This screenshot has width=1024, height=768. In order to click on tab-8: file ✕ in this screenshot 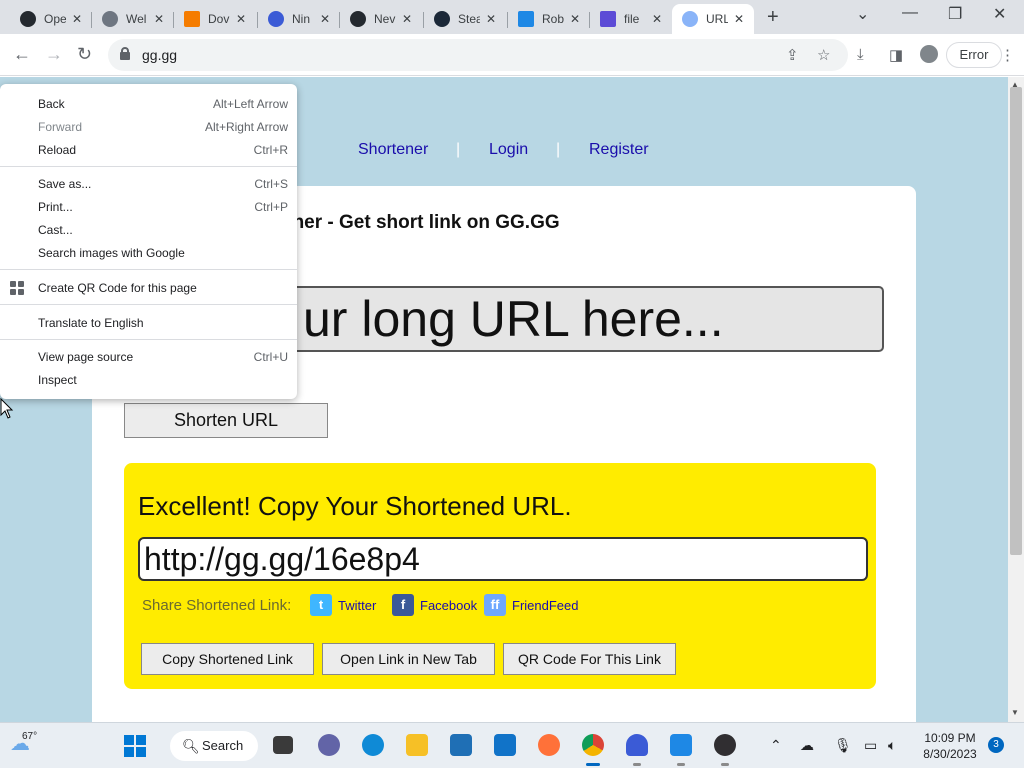, I will do `click(631, 19)`.